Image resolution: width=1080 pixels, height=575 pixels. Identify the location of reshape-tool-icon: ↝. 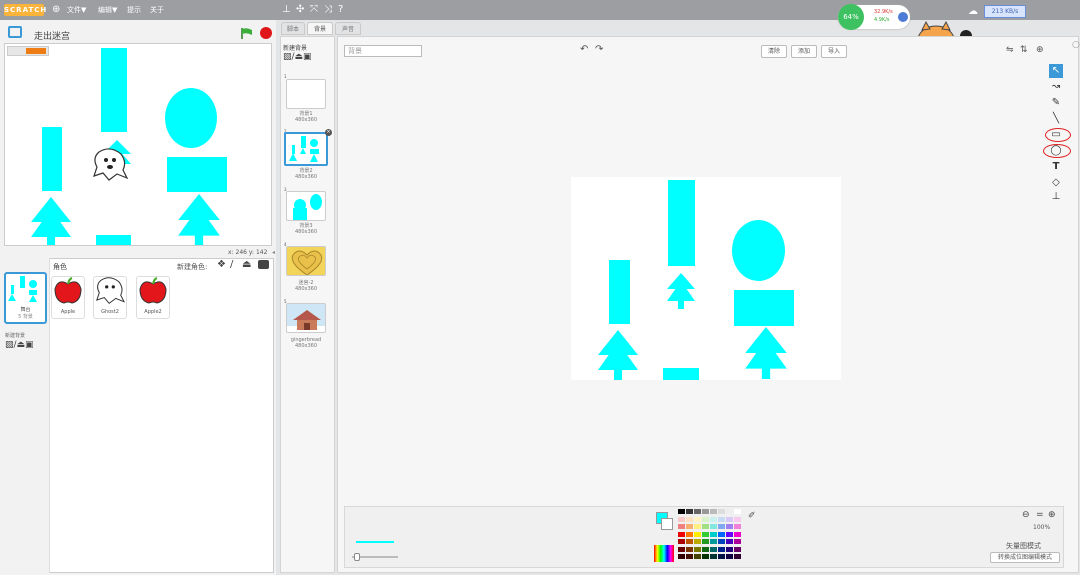
(1056, 87).